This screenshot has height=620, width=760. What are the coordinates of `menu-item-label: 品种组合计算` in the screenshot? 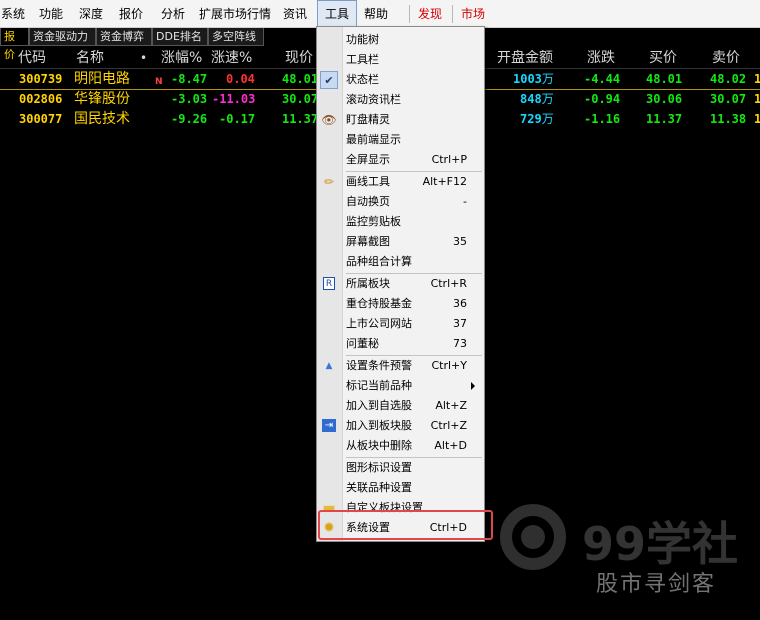 It's located at (379, 261).